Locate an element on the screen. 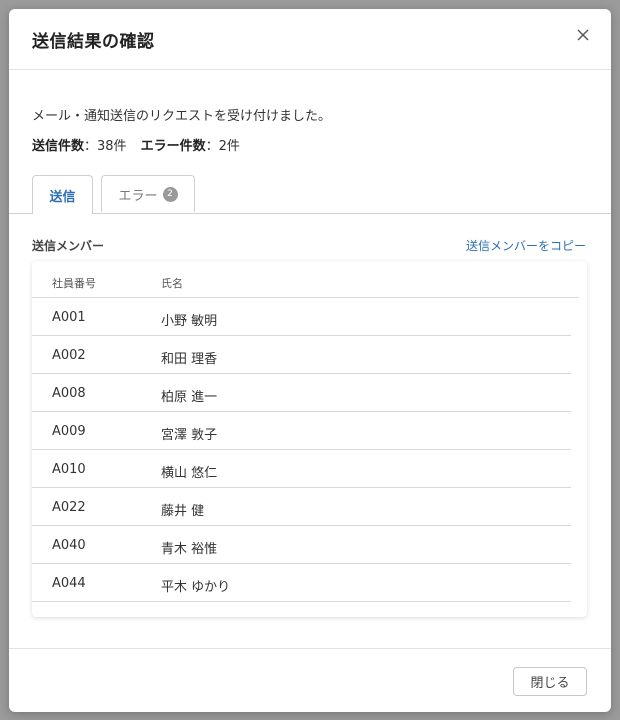  employee-name: 平木 ゆかり is located at coordinates (196, 587).